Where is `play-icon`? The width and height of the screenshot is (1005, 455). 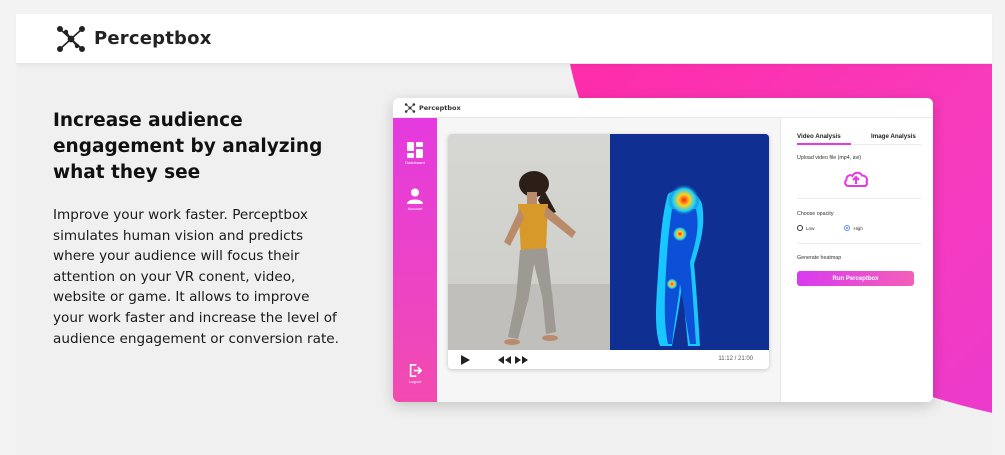 play-icon is located at coordinates (465, 359).